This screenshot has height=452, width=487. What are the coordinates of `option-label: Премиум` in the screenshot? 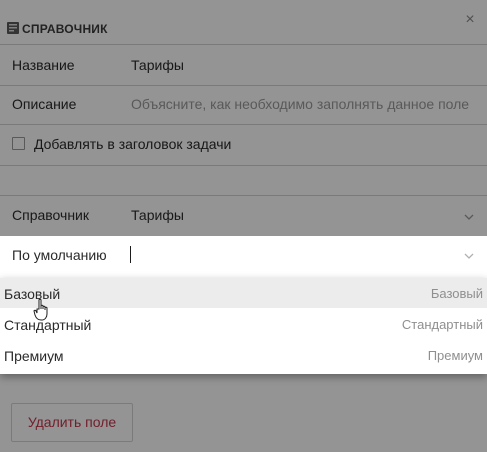 It's located at (34, 356).